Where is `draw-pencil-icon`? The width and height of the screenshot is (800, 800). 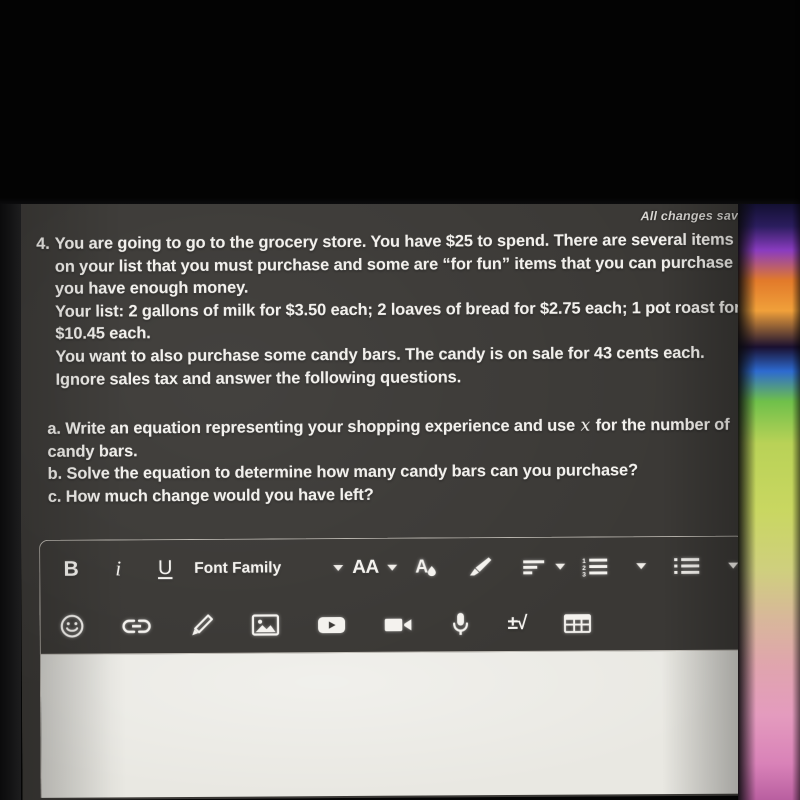 draw-pencil-icon is located at coordinates (202, 625).